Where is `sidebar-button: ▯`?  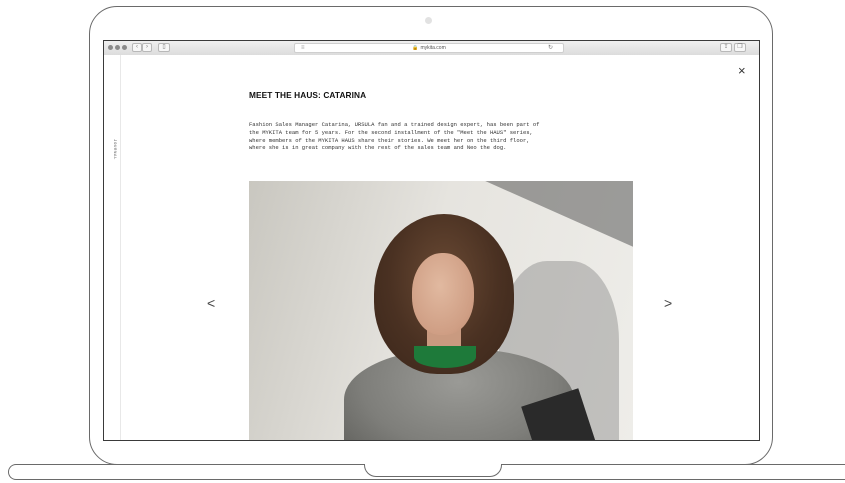 sidebar-button: ▯ is located at coordinates (164, 47).